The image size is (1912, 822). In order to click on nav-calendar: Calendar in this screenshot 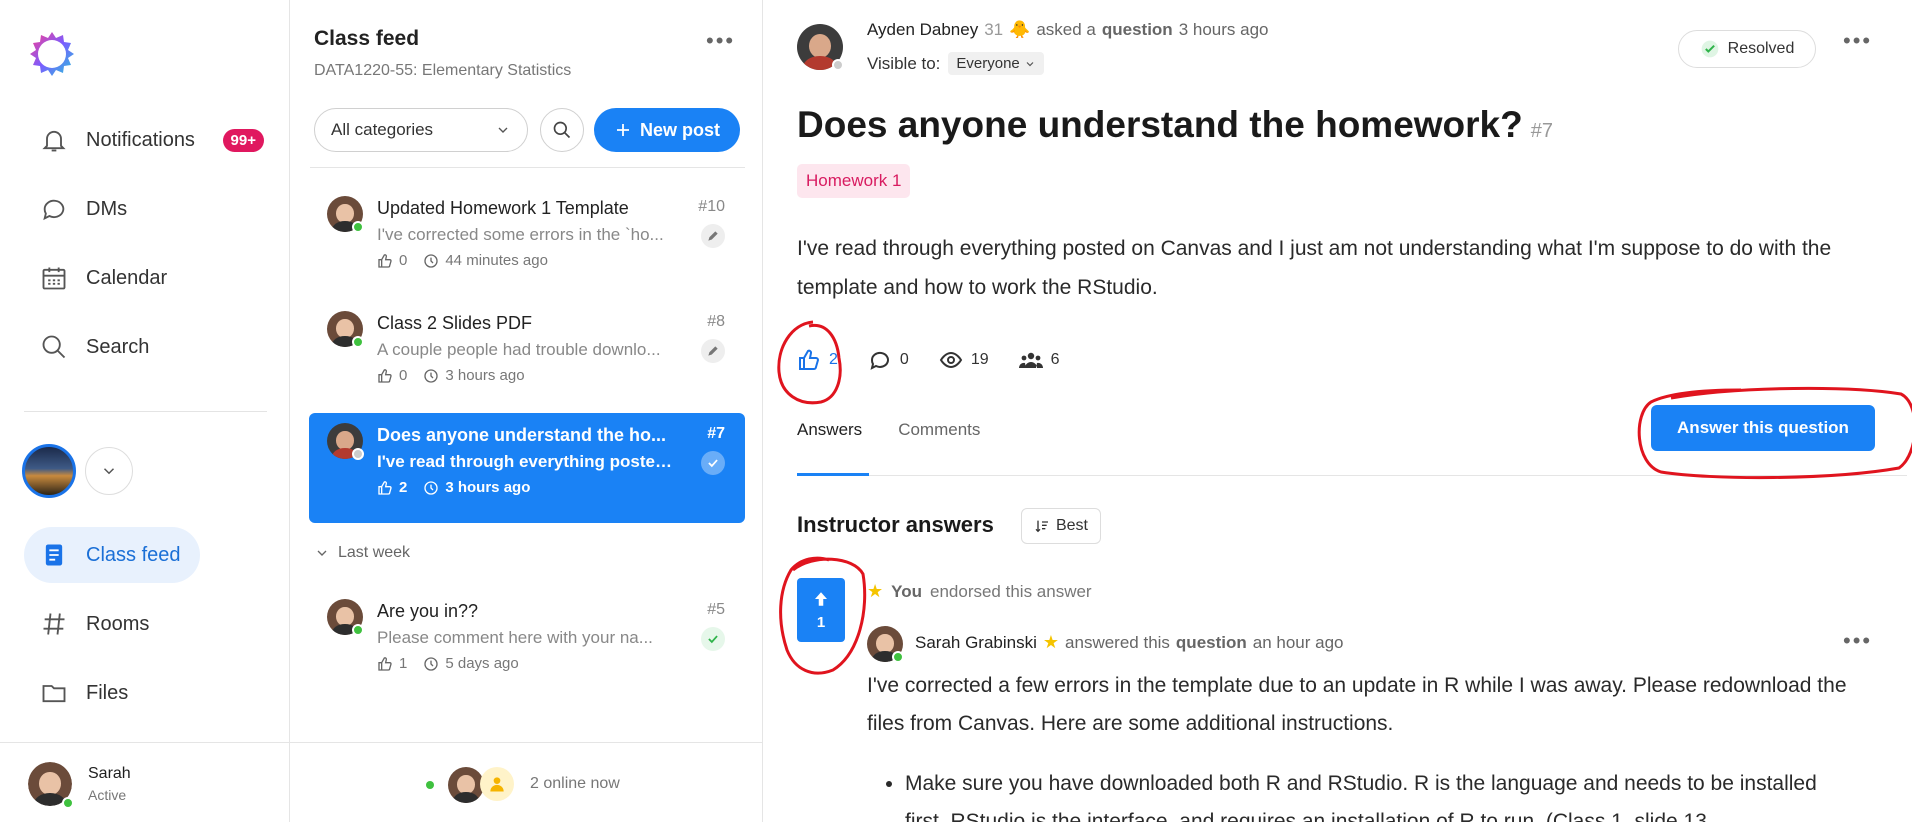, I will do `click(144, 278)`.